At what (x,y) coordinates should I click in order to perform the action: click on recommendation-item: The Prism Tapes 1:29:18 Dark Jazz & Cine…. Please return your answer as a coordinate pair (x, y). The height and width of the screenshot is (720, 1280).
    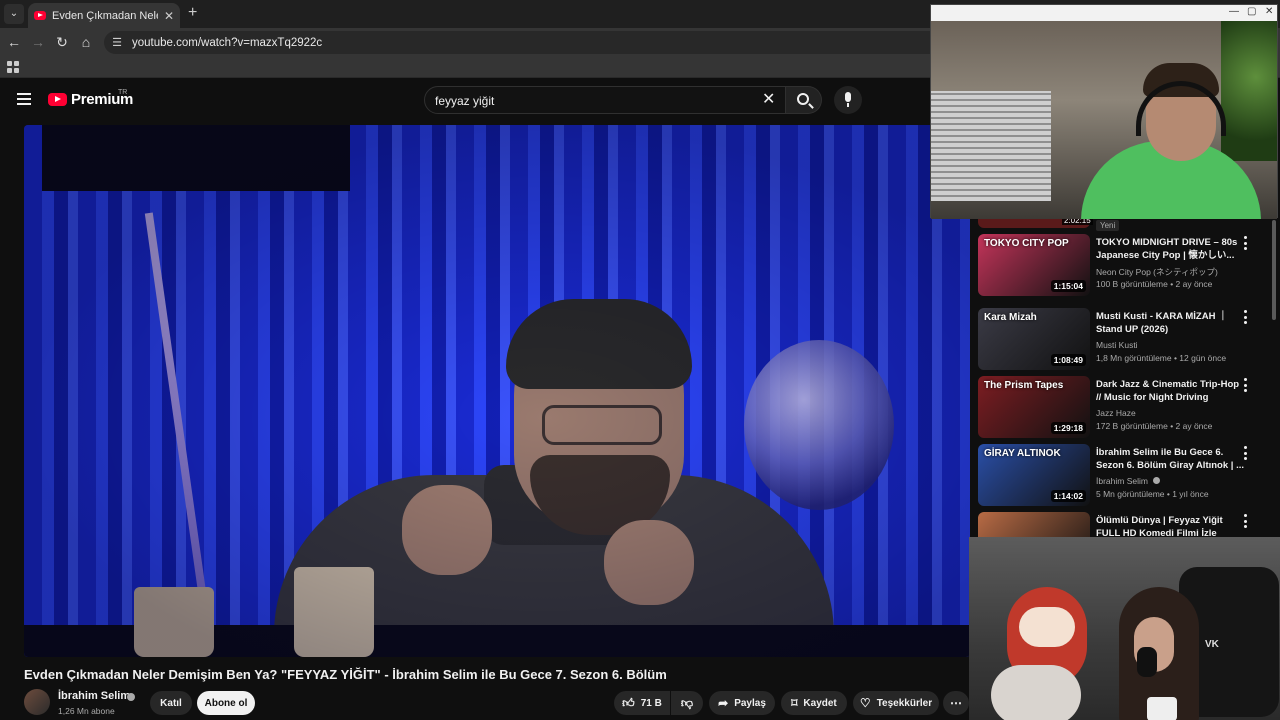
    Looking at the image, I should click on (1128, 407).